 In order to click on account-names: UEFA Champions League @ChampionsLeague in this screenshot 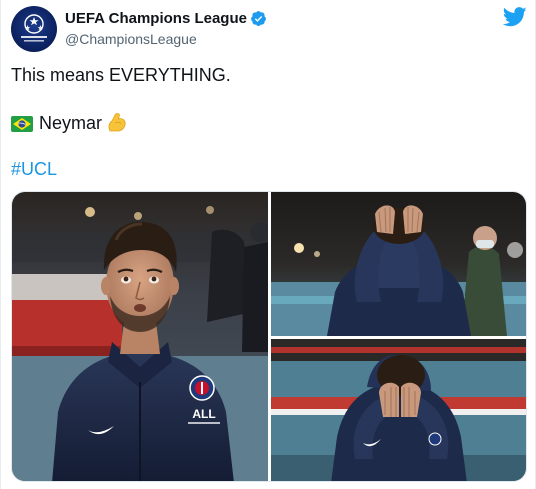, I will do `click(166, 28)`.